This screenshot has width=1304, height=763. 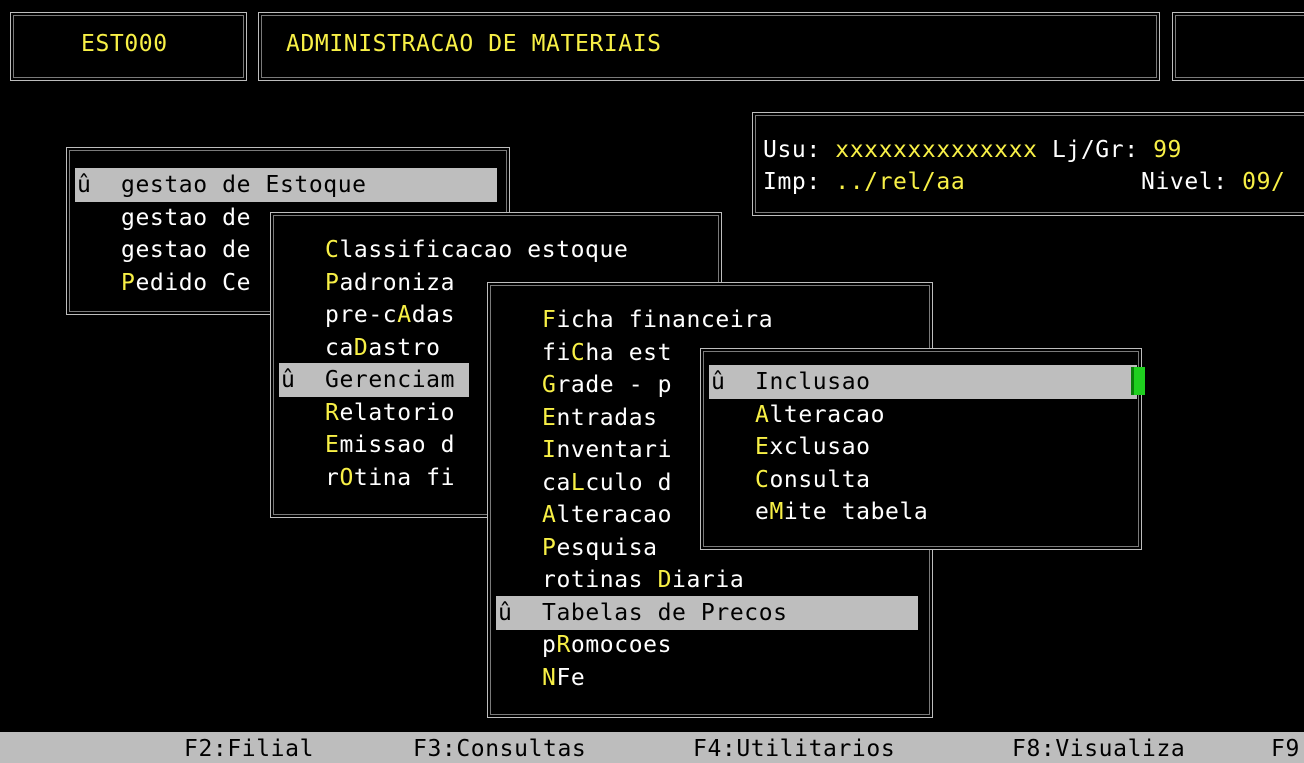 What do you see at coordinates (124, 44) in the screenshot?
I see `program-code: EST000` at bounding box center [124, 44].